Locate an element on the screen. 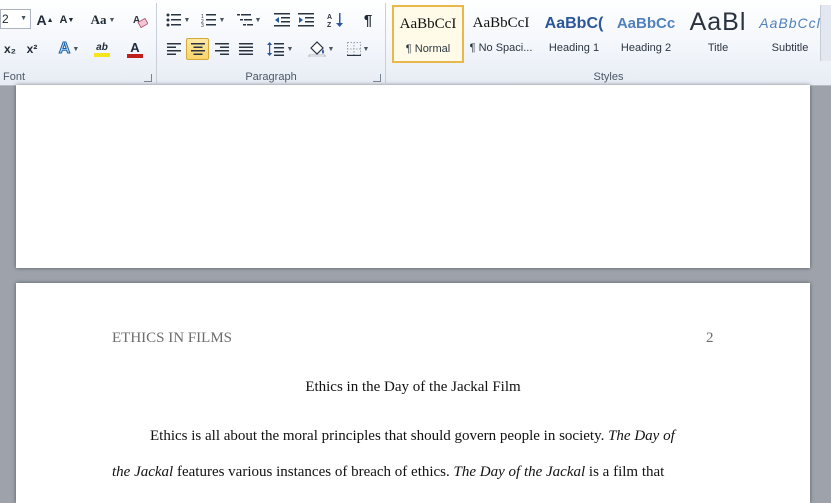 The width and height of the screenshot is (831, 503). line-spacing-icon is located at coordinates (275, 49).